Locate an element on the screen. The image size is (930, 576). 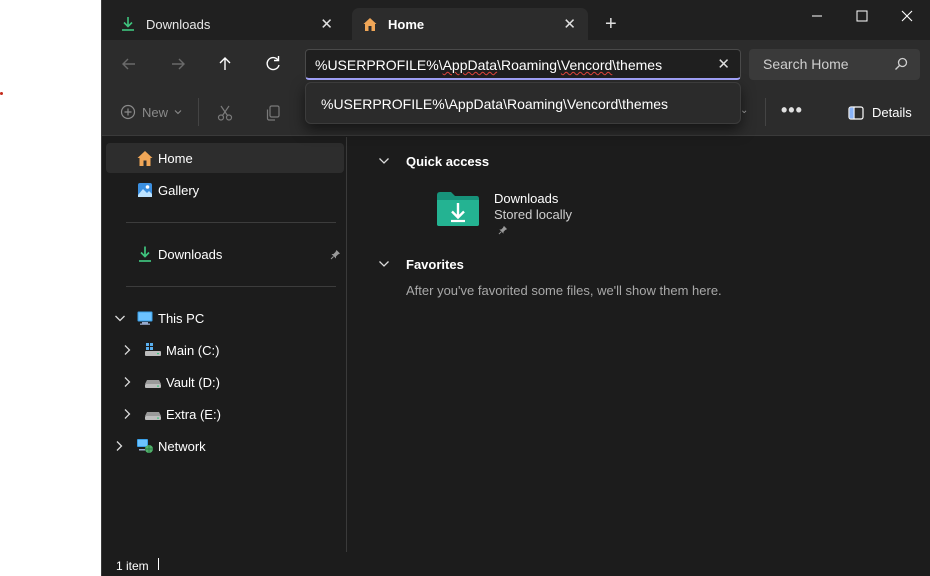
details-button: Details is located at coordinates (880, 112).